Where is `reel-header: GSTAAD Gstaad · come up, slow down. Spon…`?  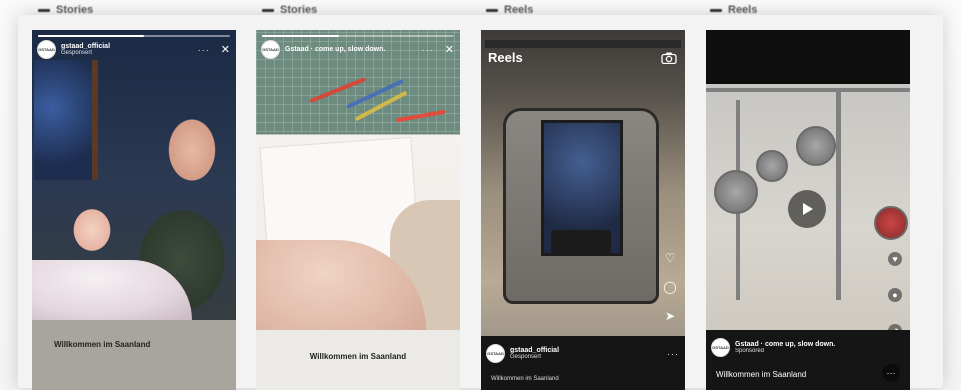 reel-header: GSTAAD Gstaad · come up, slow down. Spon… is located at coordinates (807, 347).